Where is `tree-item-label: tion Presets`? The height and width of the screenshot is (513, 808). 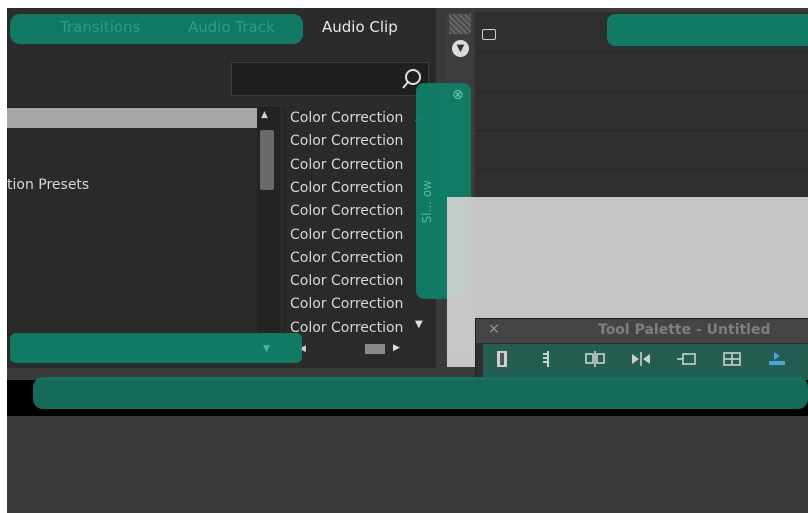
tree-item-label: tion Presets is located at coordinates (48, 185).